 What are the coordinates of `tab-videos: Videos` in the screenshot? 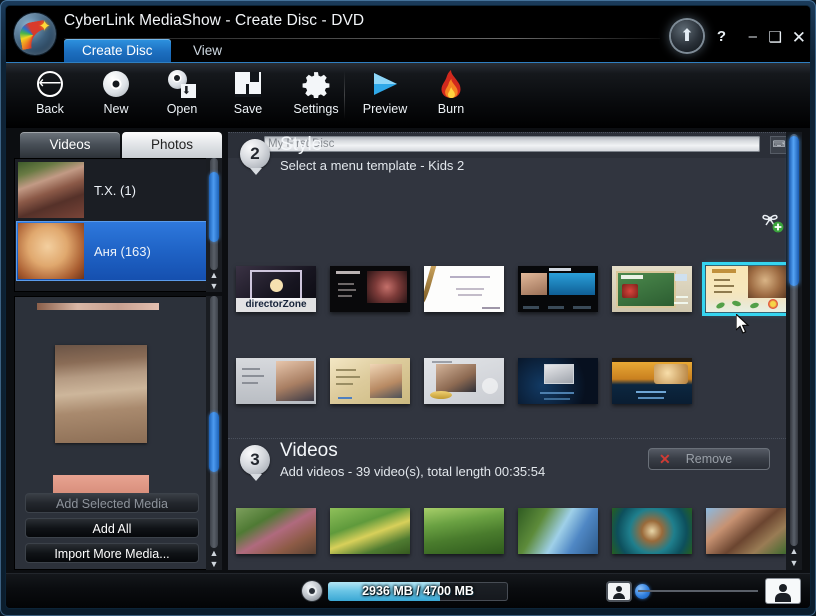 It's located at (70, 145).